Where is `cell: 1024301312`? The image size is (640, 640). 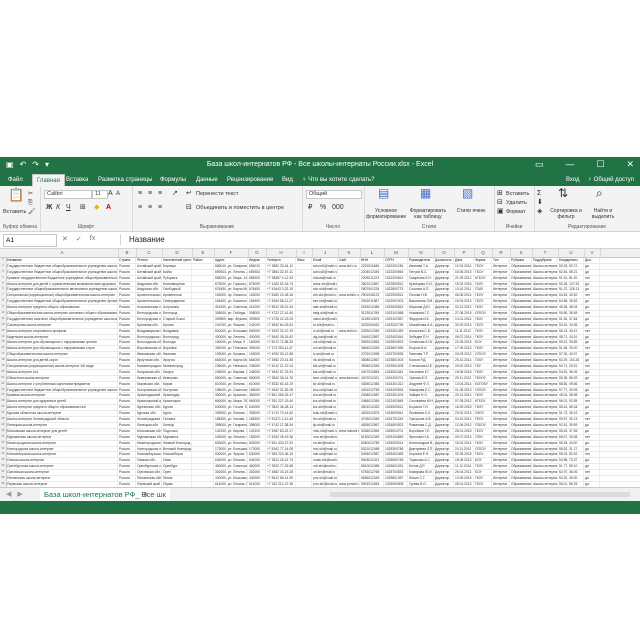
cell: 1024301312 is located at coordinates (396, 384).